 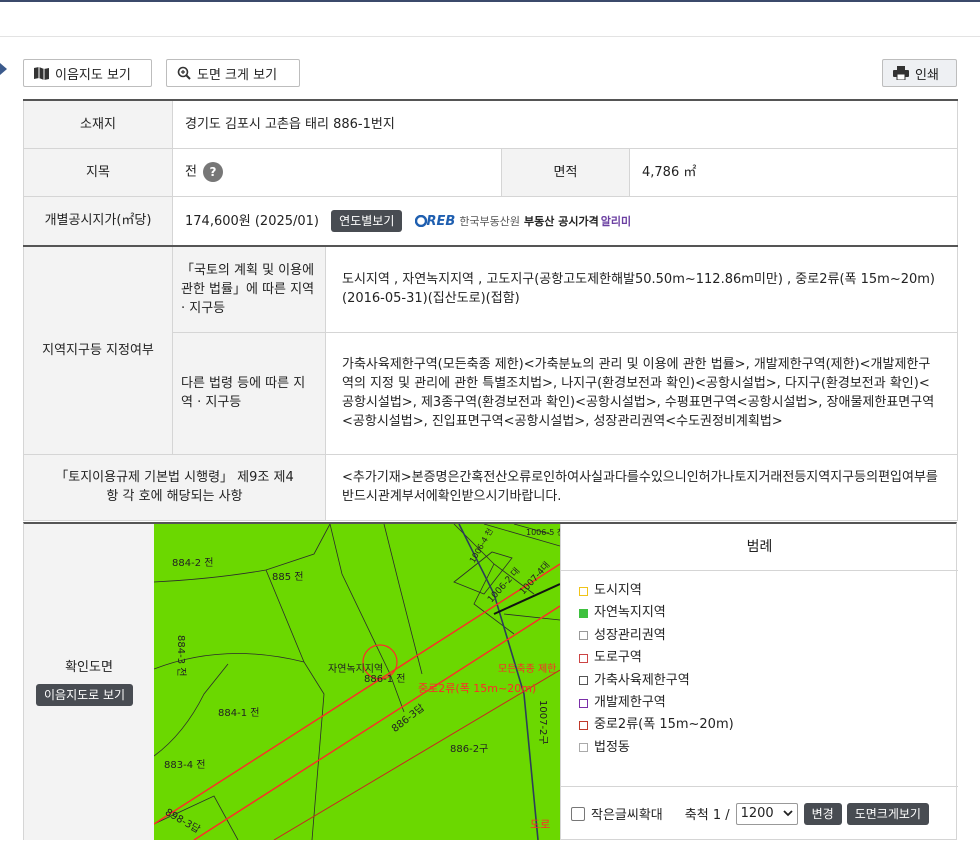 I want to click on legend-item: 개발제한구역, so click(x=656, y=703).